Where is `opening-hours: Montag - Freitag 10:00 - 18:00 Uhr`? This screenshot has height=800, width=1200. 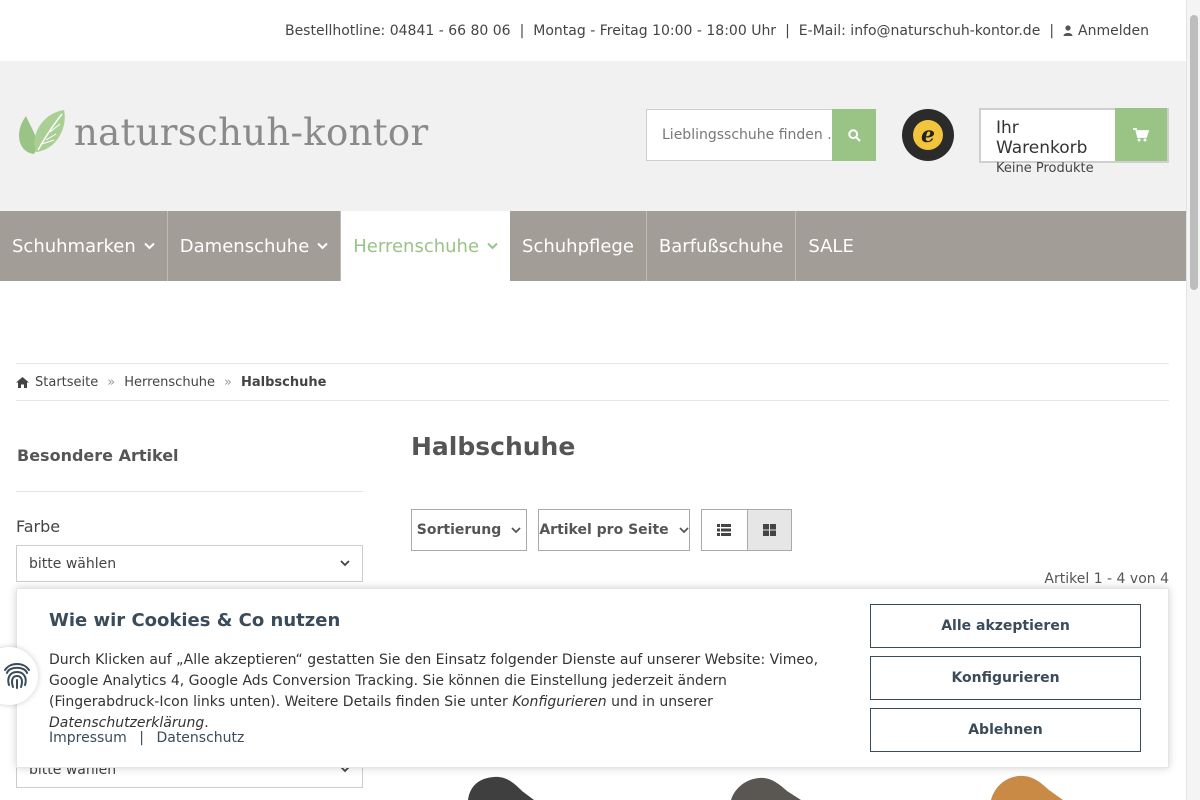
opening-hours: Montag - Freitag 10:00 - 18:00 Uhr is located at coordinates (655, 30).